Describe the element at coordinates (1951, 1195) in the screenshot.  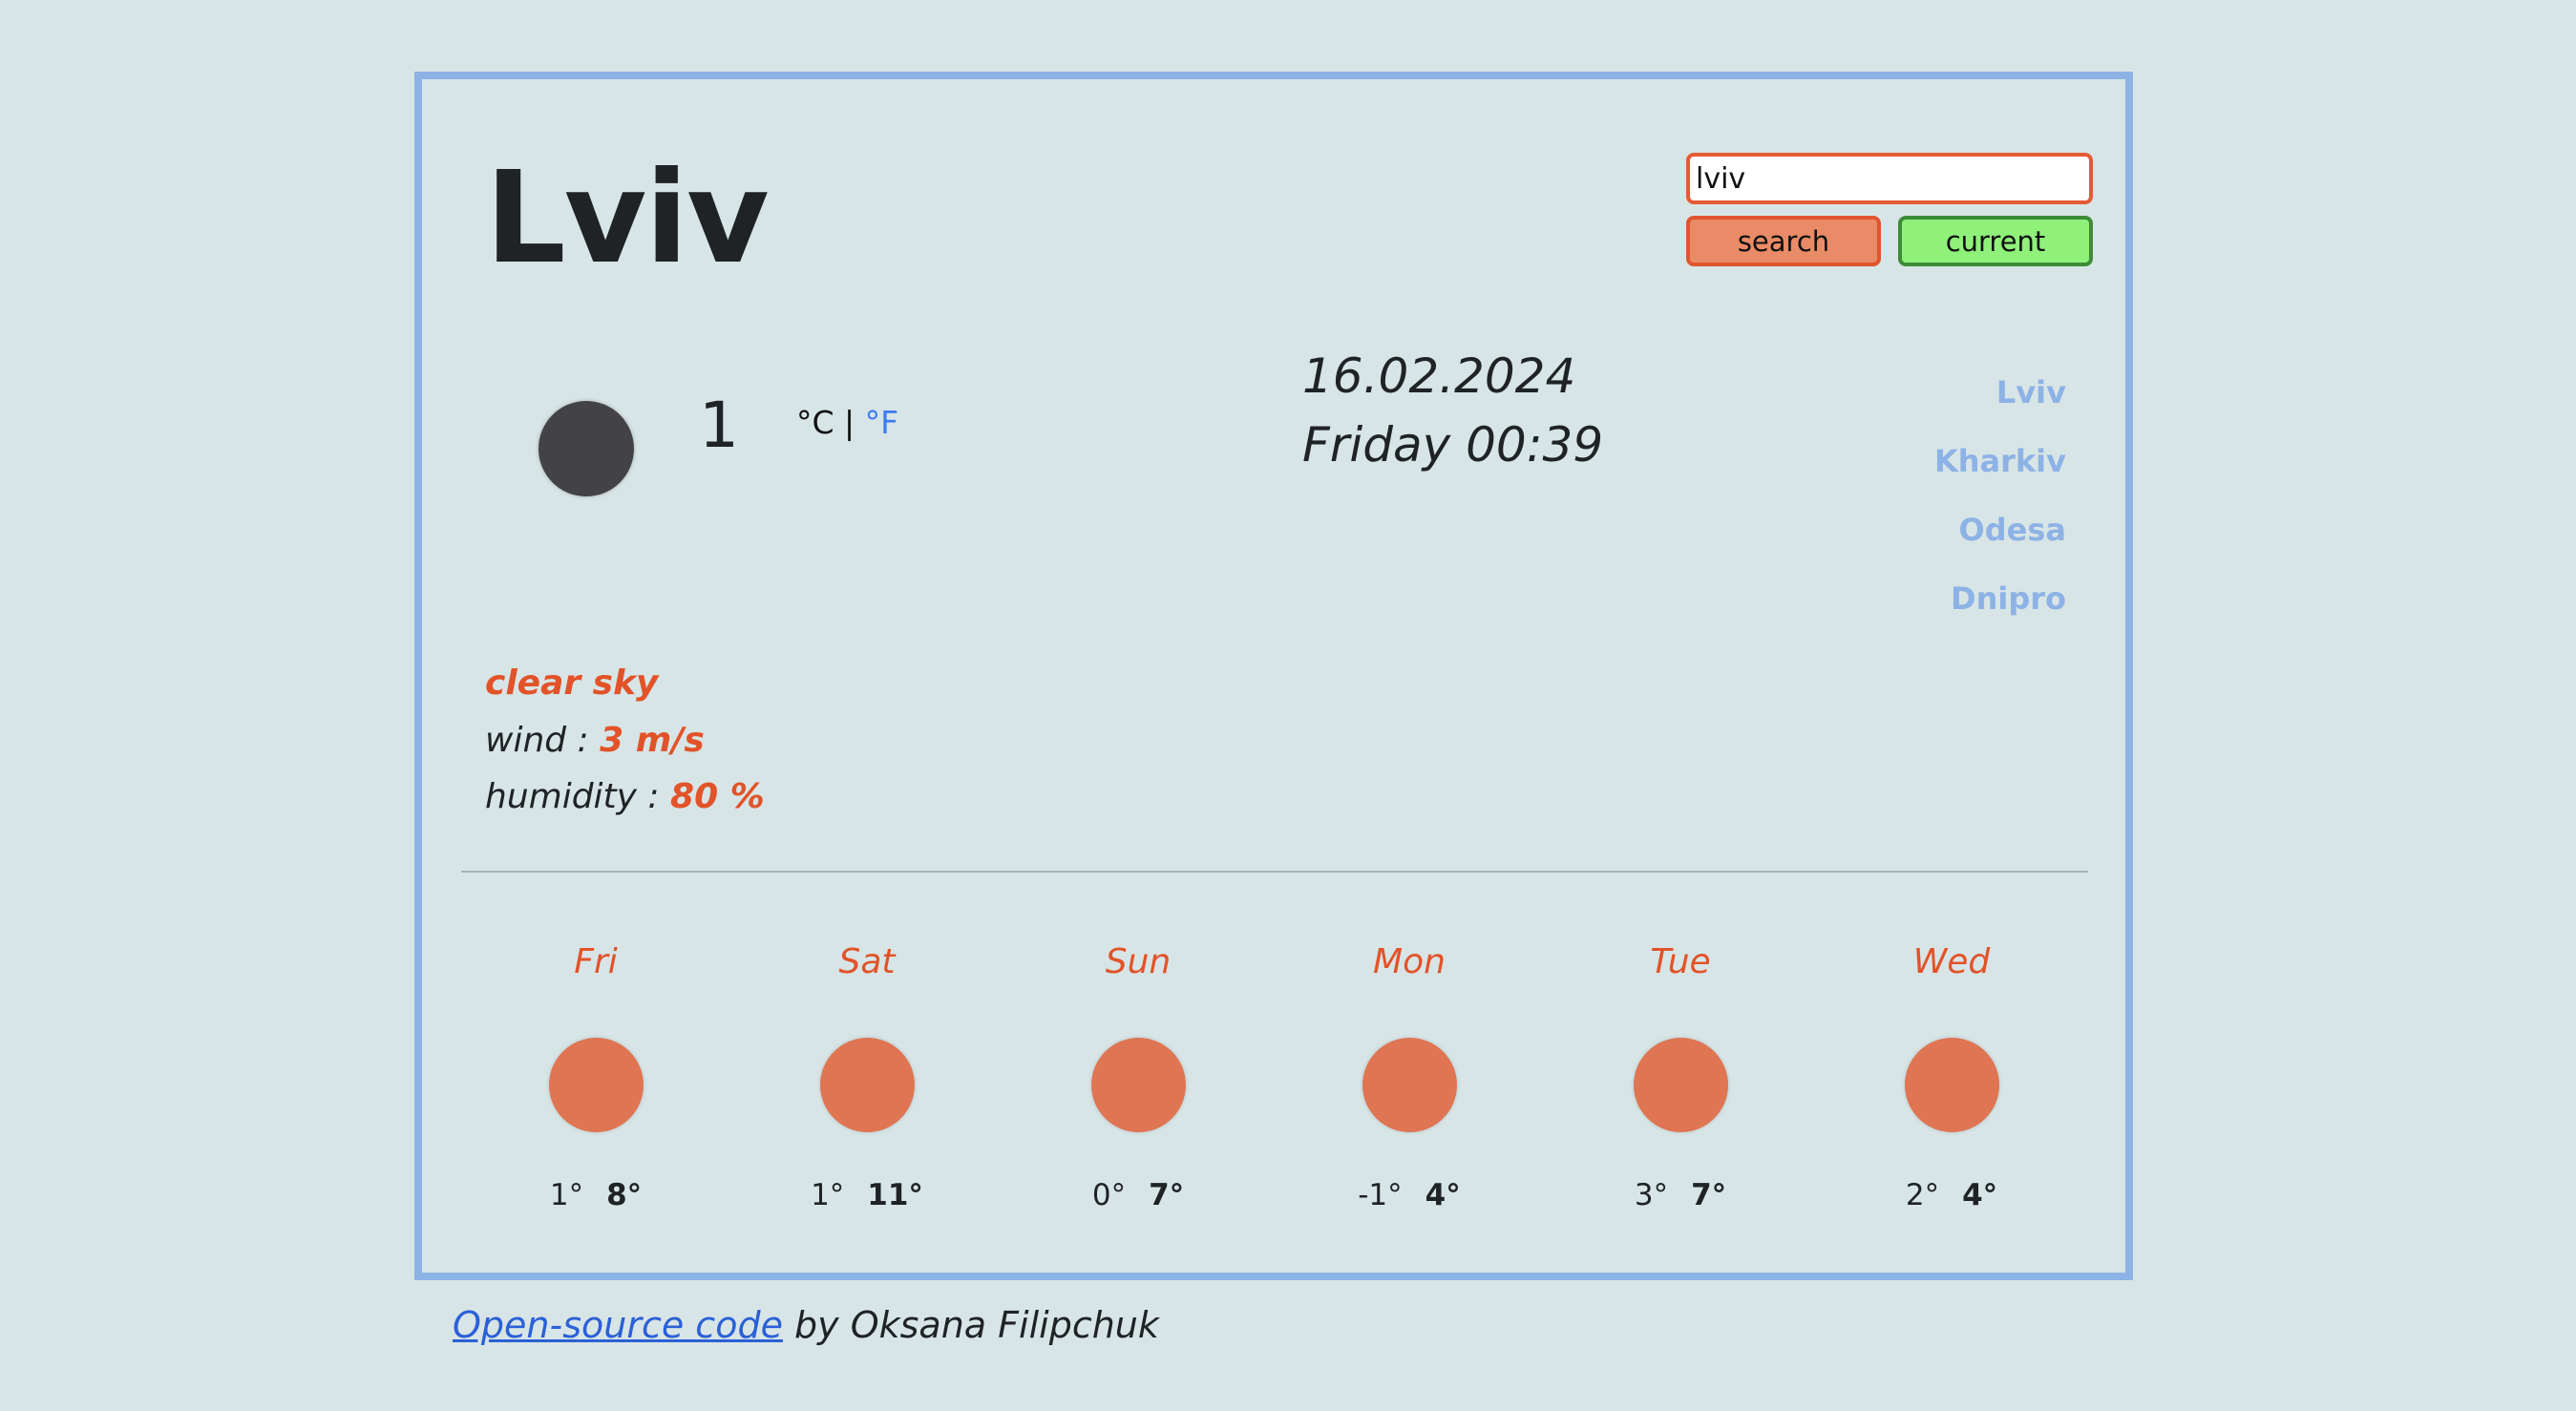
I see `forecast-temps: 2° 4°` at that location.